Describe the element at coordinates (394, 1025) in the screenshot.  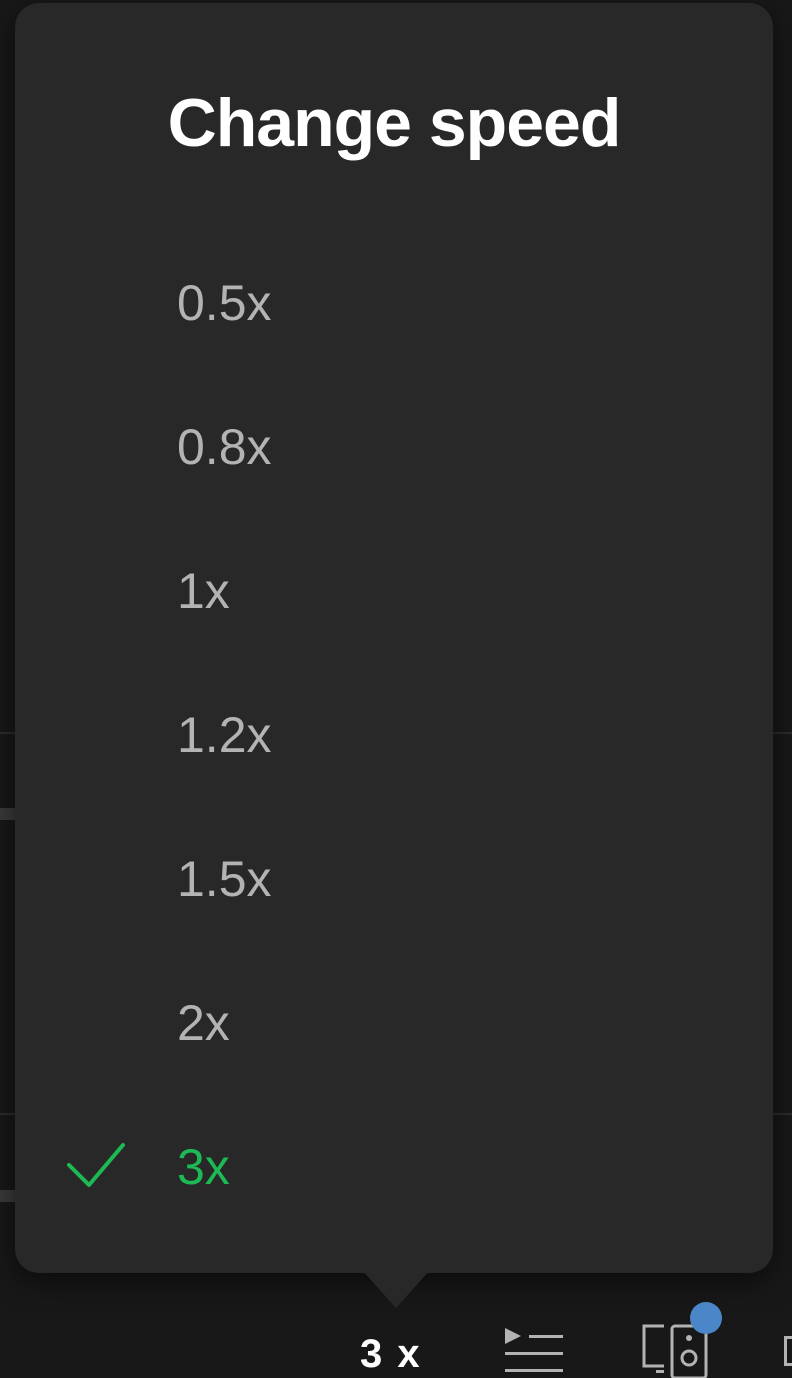
I see `speed-option-2x: 2x` at that location.